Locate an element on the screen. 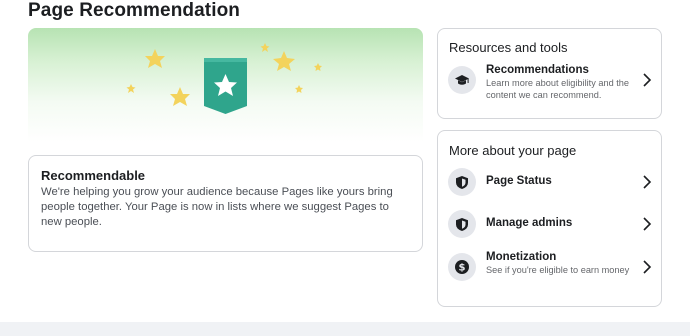 This screenshot has height=336, width=690. status-title: Recommendable is located at coordinates (93, 175).